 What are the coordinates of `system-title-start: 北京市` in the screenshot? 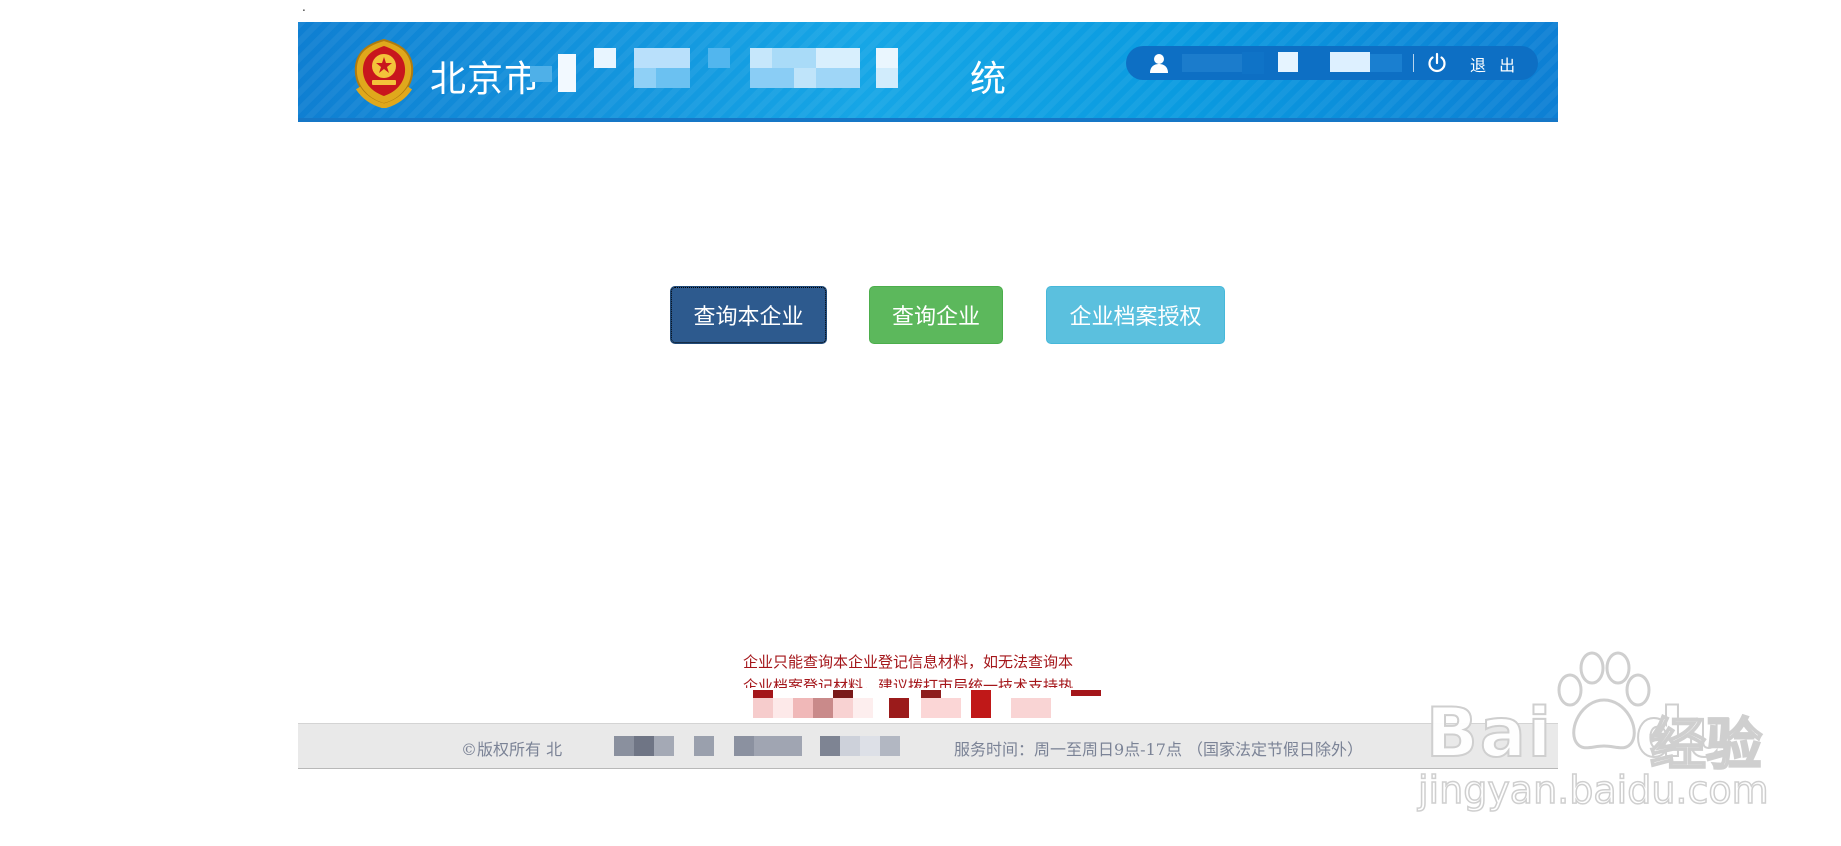 It's located at (486, 79).